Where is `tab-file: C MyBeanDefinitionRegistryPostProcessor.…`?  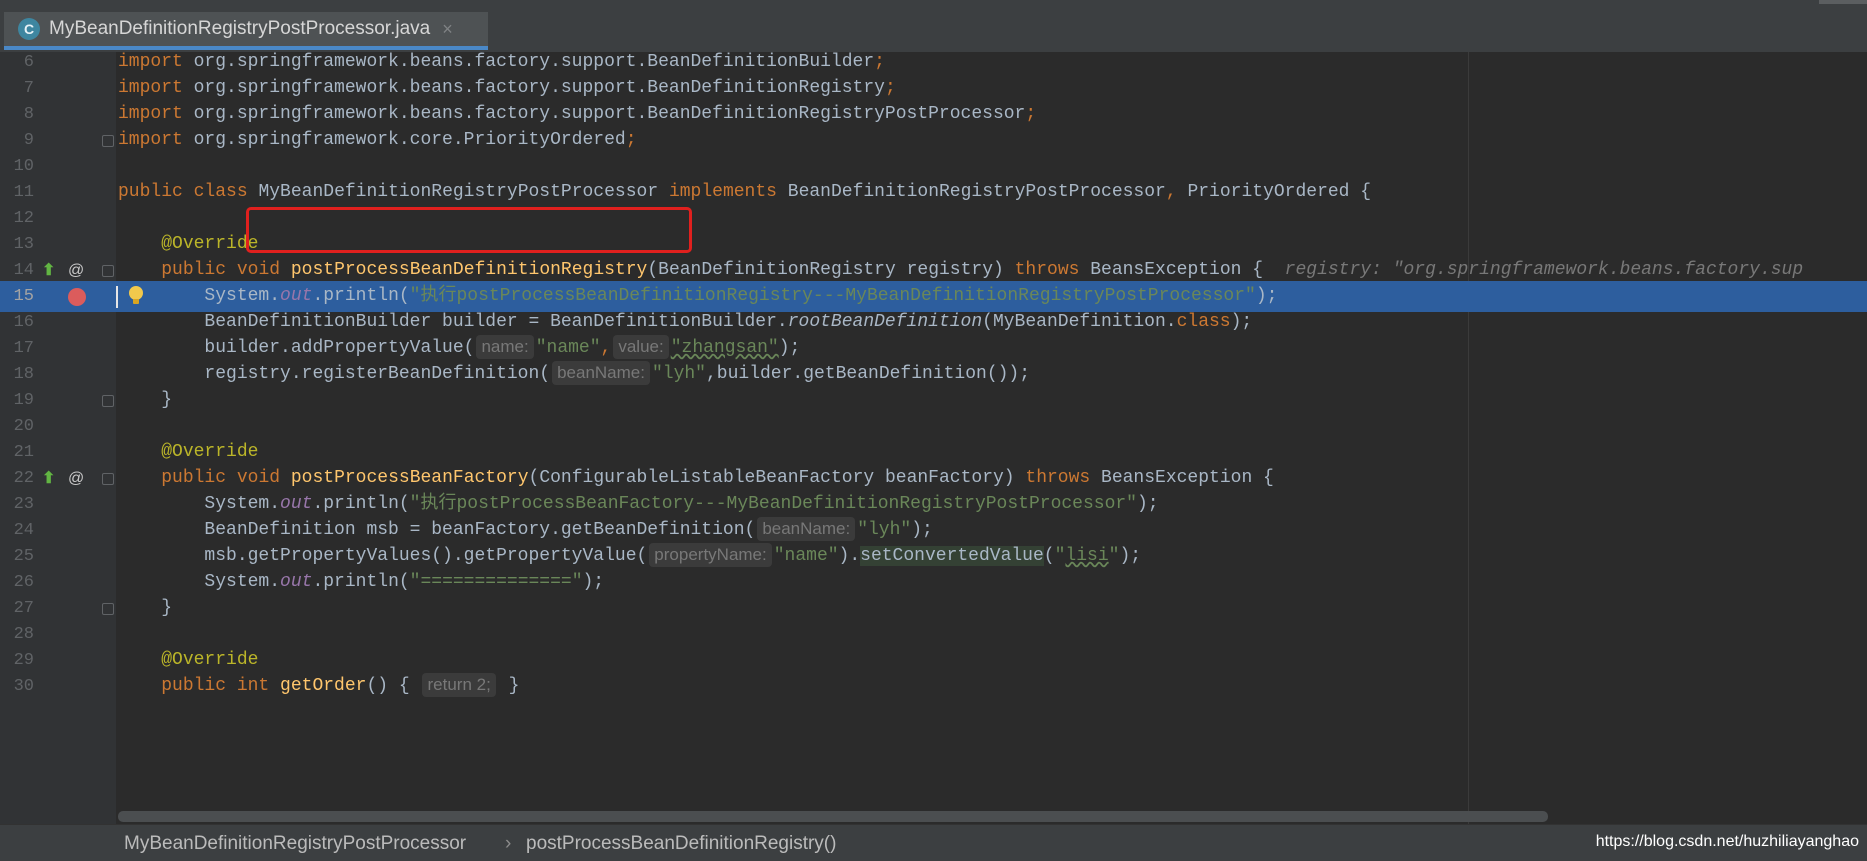 tab-file: C MyBeanDefinitionRegistryPostProcessor.… is located at coordinates (246, 31).